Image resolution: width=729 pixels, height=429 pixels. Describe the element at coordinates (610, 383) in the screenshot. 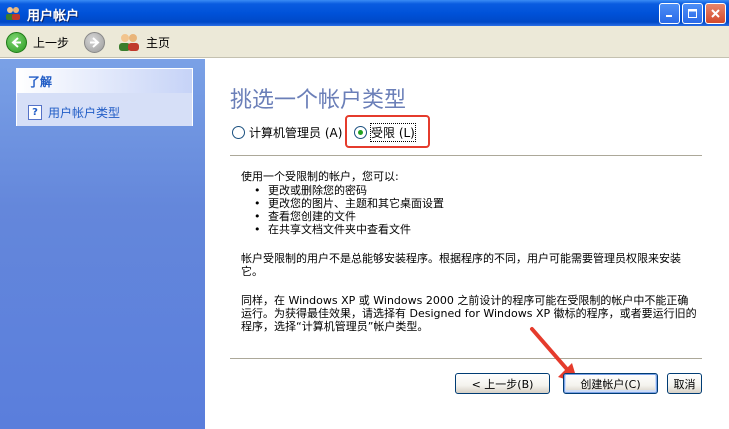

I see `create-account-button: 创建帐户(C)` at that location.